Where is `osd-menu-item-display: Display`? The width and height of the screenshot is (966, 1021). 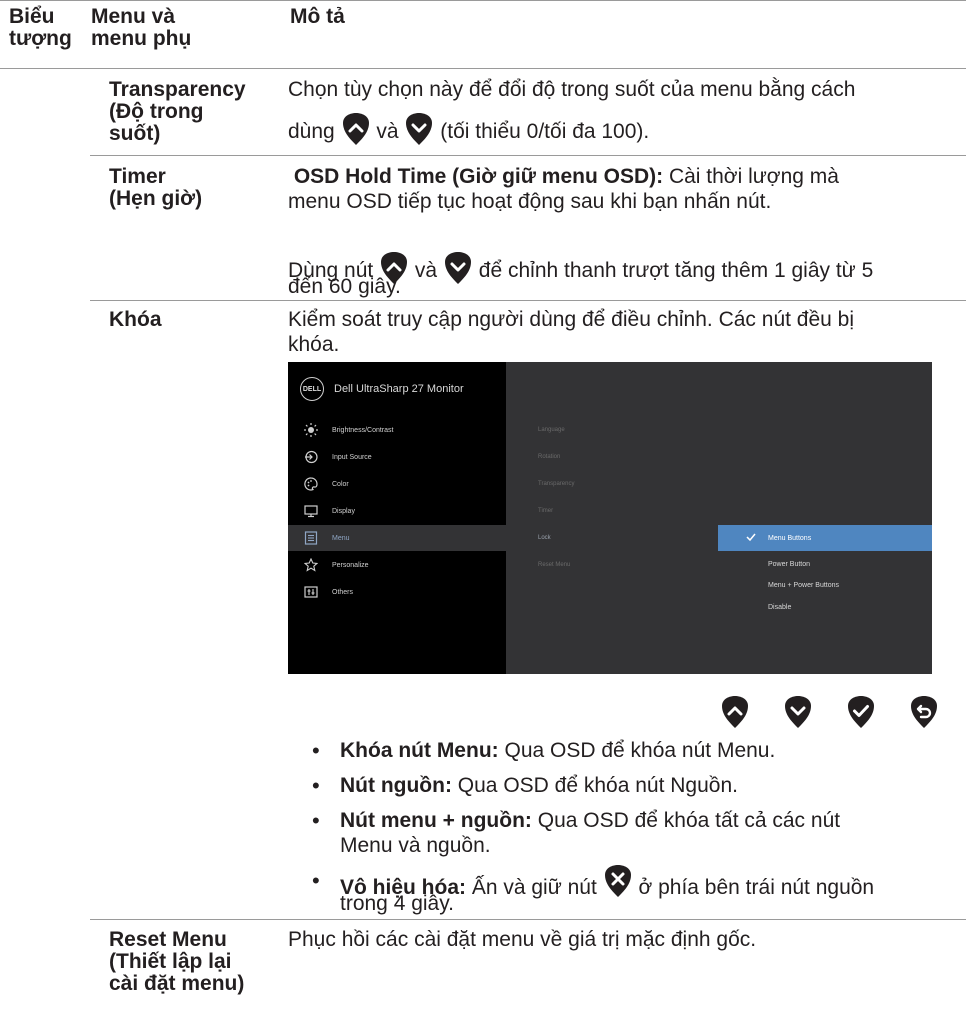
osd-menu-item-display: Display is located at coordinates (397, 511).